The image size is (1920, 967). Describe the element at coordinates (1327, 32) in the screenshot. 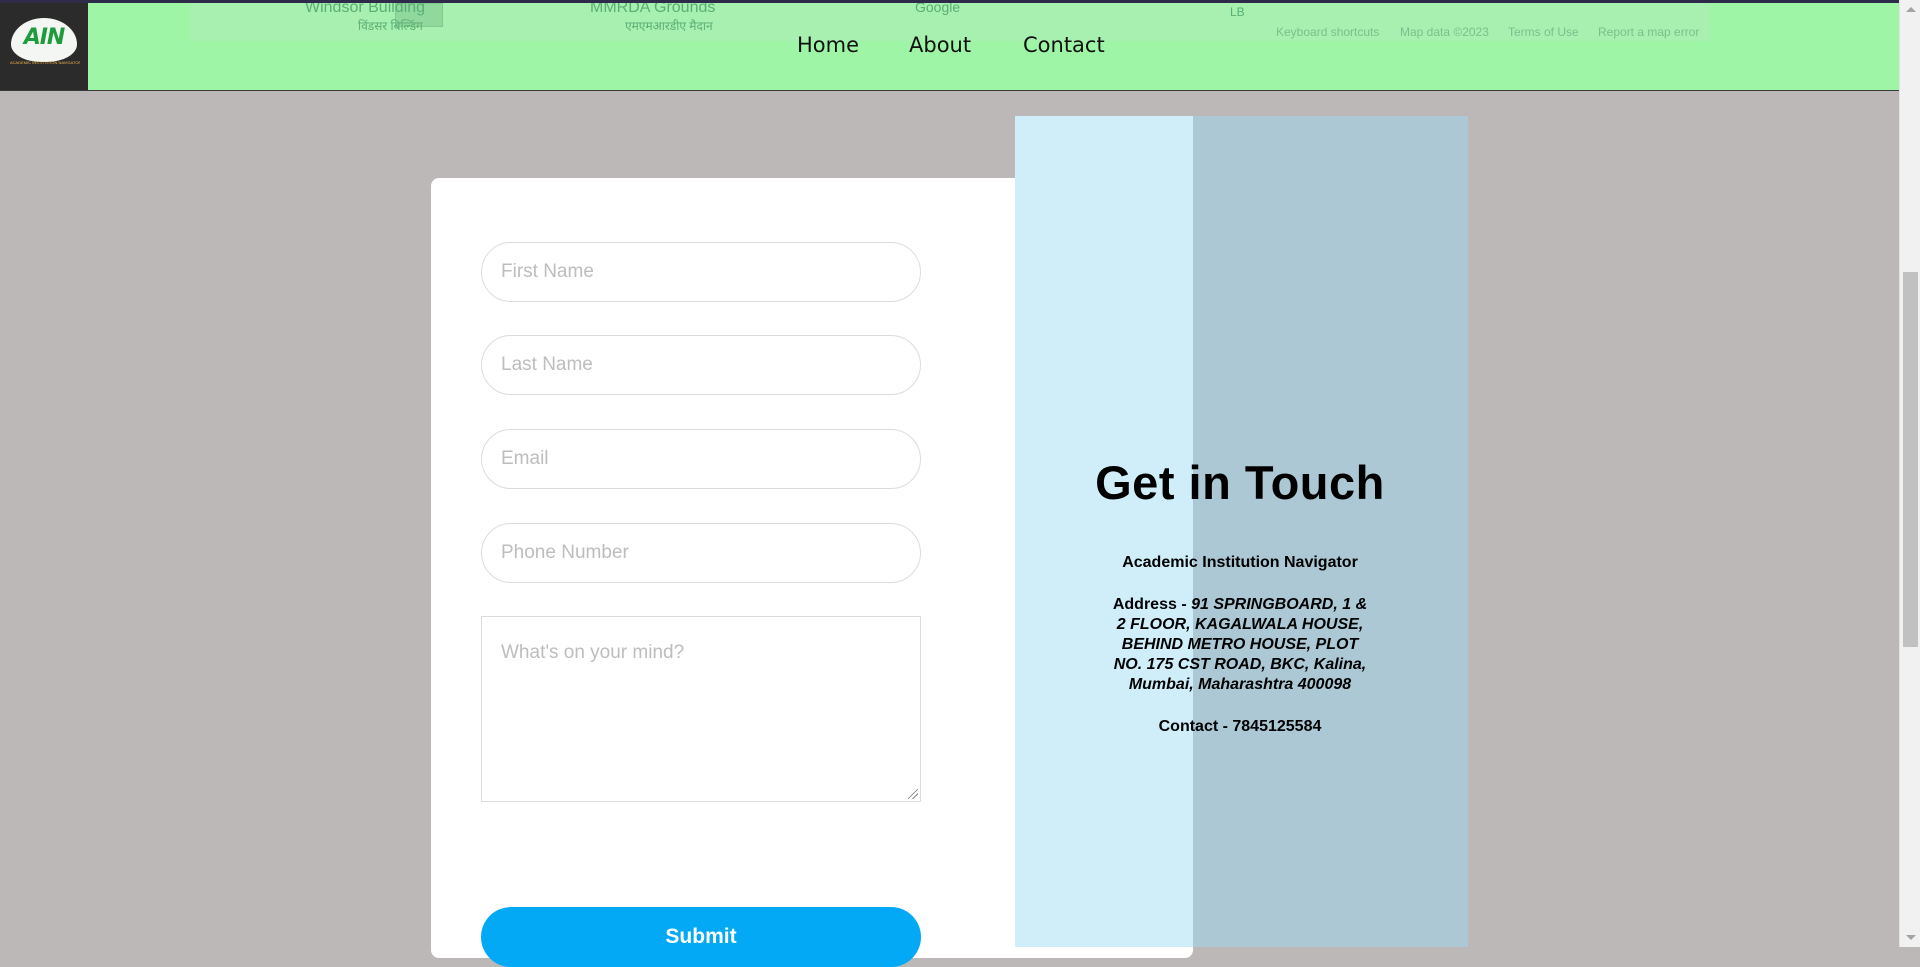

I see `map-keyboard-shortcuts: Keyboard shortcuts` at that location.